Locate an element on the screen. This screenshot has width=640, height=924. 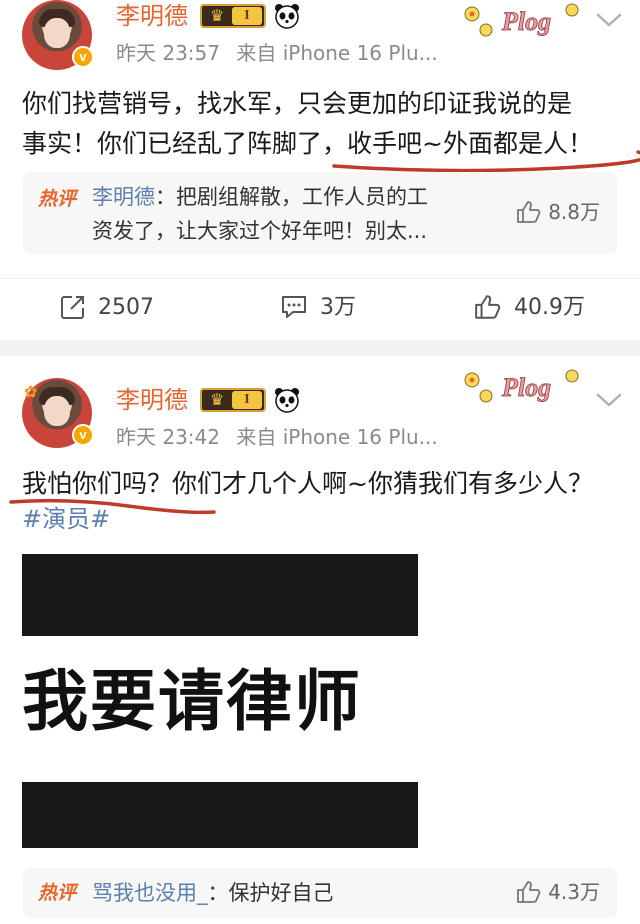
comment-count: 3万 is located at coordinates (338, 307).